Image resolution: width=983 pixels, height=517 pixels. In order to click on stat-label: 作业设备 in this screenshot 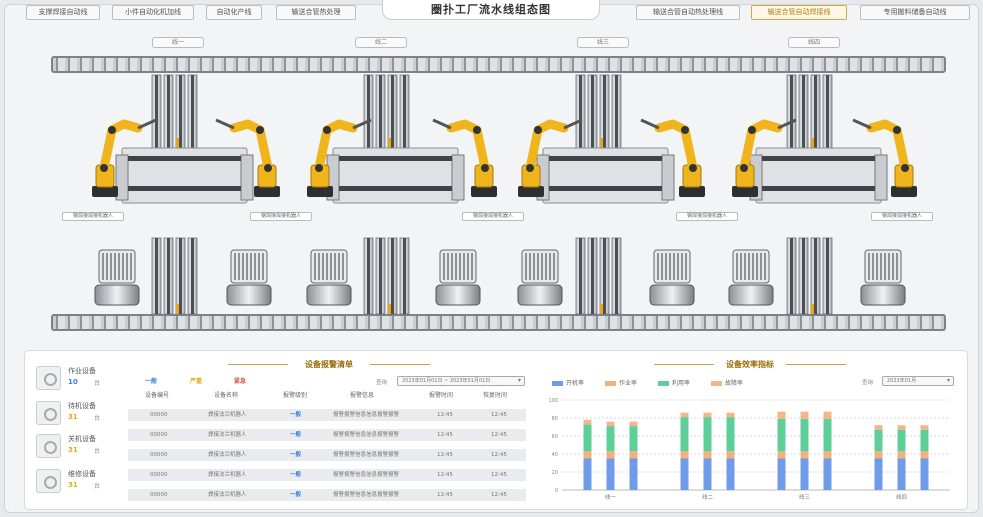, I will do `click(82, 371)`.